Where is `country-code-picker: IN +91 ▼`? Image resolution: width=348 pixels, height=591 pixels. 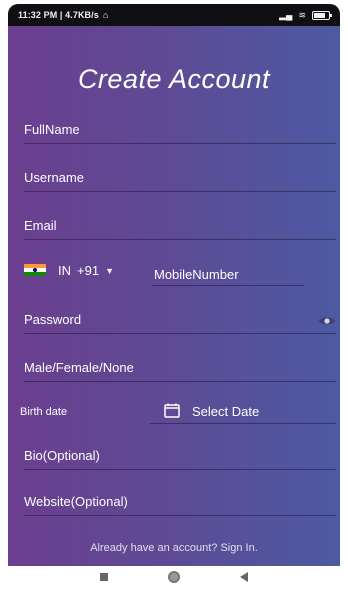 country-code-picker: IN +91 ▼ is located at coordinates (86, 270).